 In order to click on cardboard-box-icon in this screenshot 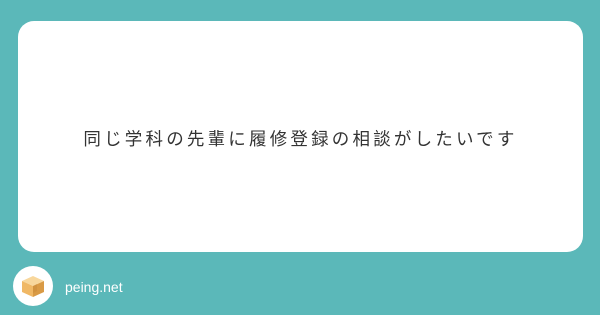, I will do `click(33, 286)`.